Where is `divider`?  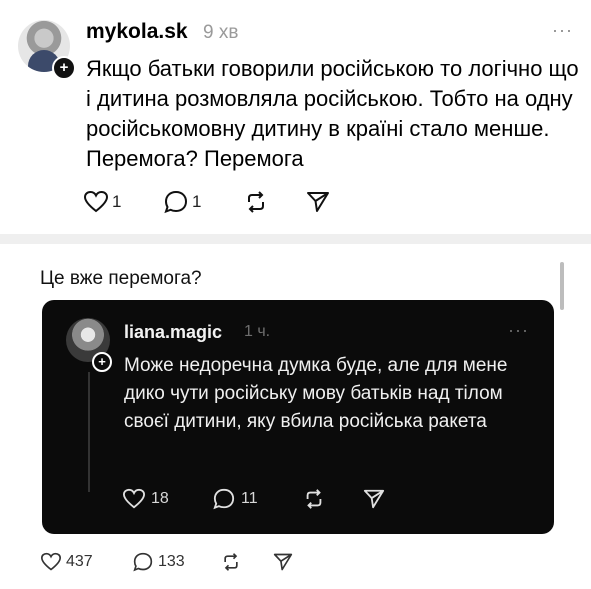
divider is located at coordinates (295, 239).